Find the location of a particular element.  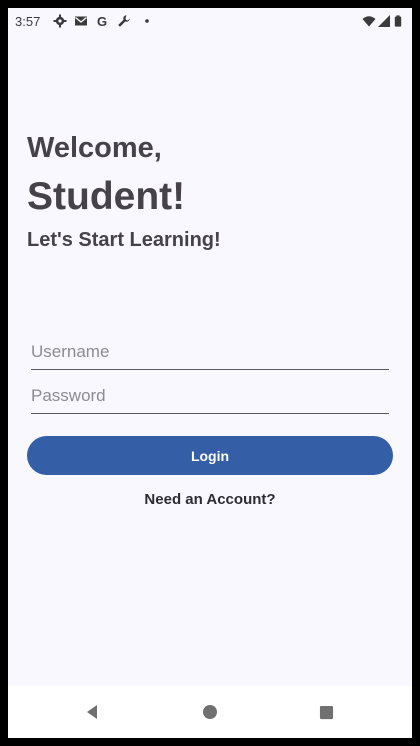

student-heading: Student! is located at coordinates (106, 196).